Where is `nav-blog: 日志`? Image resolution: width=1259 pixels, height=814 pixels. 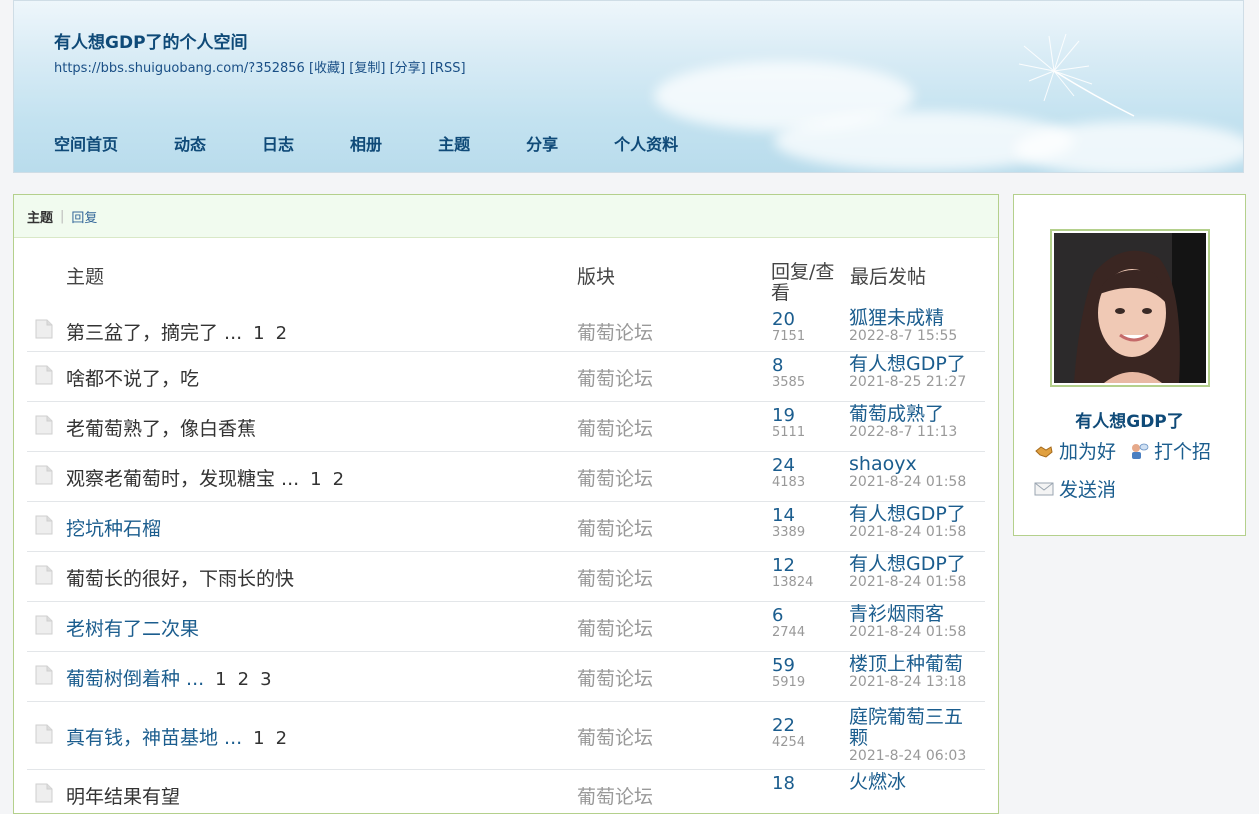
nav-blog: 日志 is located at coordinates (278, 143).